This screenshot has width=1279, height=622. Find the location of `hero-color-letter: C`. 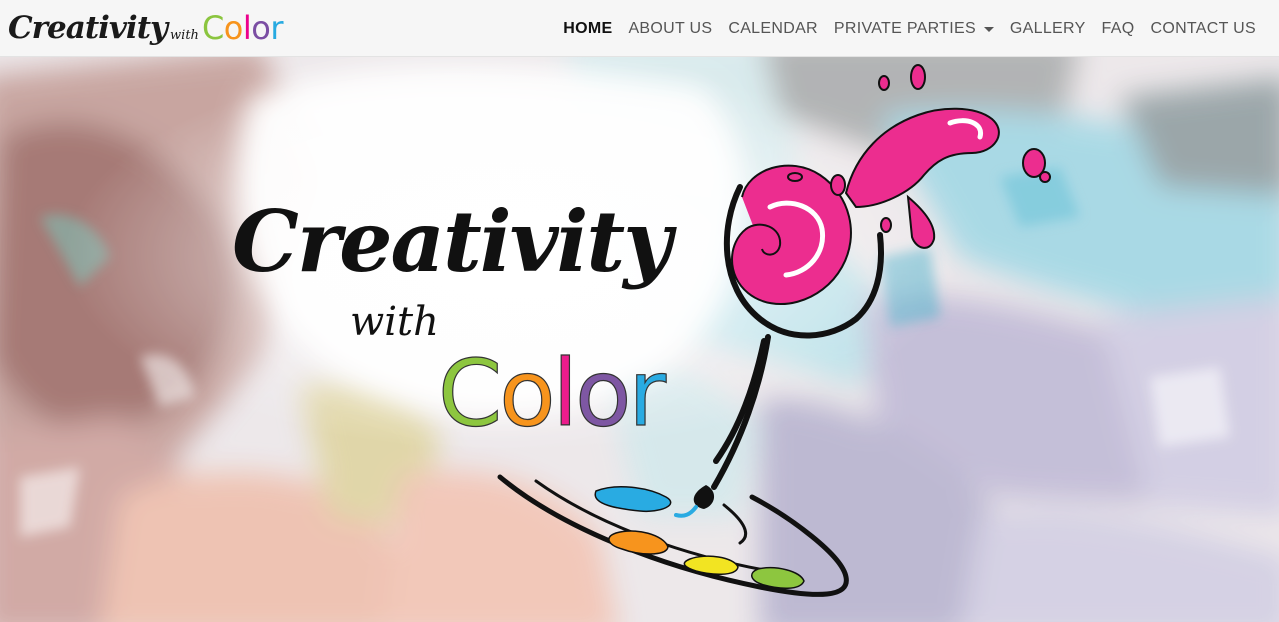

hero-color-letter: C is located at coordinates (468, 393).